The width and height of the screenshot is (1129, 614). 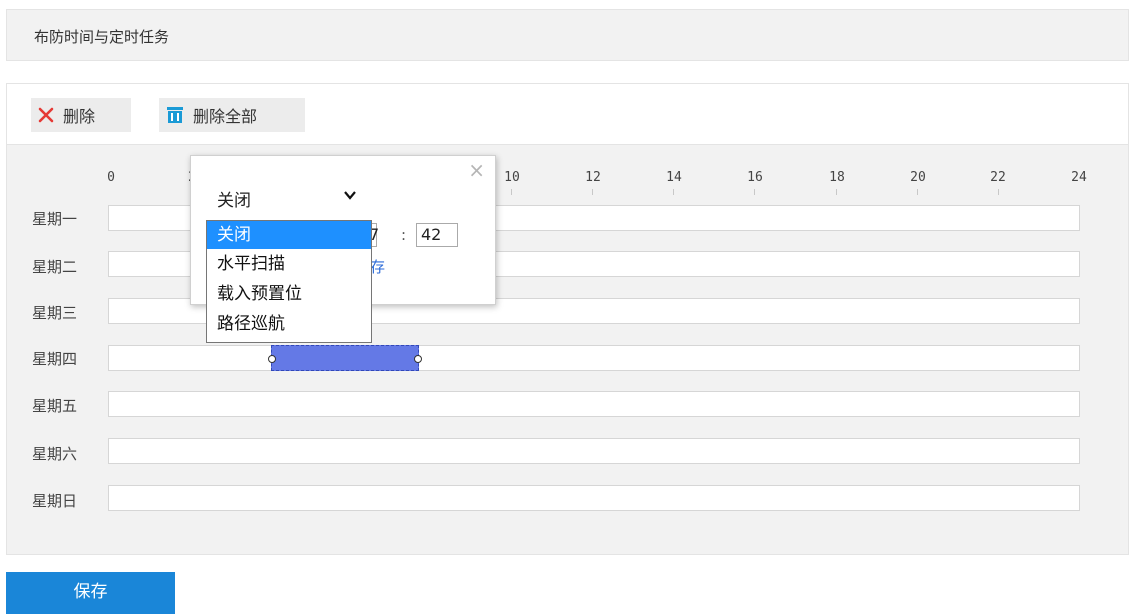 I want to click on action-select-value: 关闭, so click(x=234, y=201).